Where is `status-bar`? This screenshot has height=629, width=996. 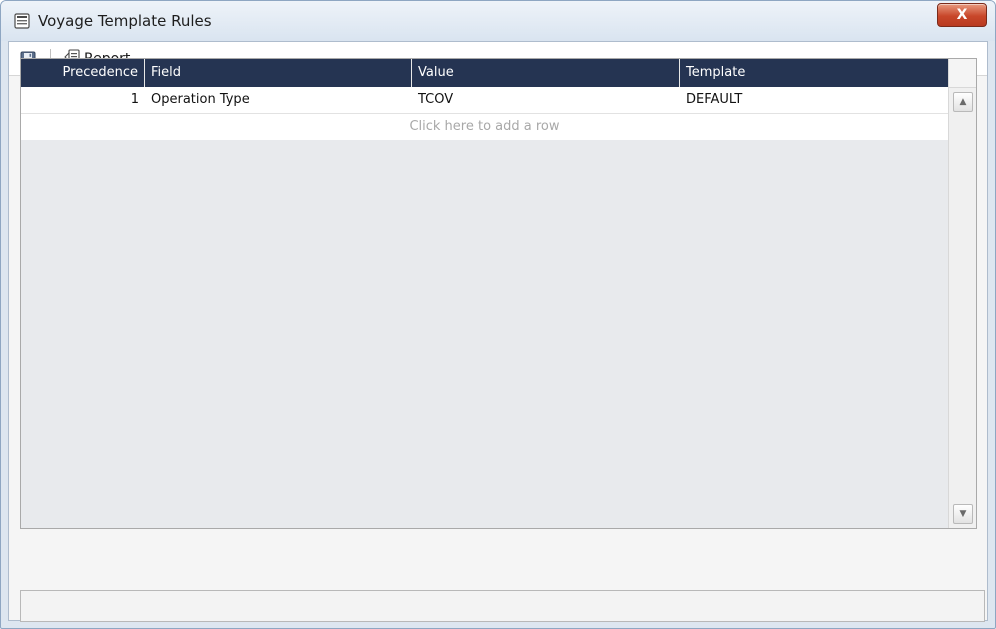
status-bar is located at coordinates (502, 606).